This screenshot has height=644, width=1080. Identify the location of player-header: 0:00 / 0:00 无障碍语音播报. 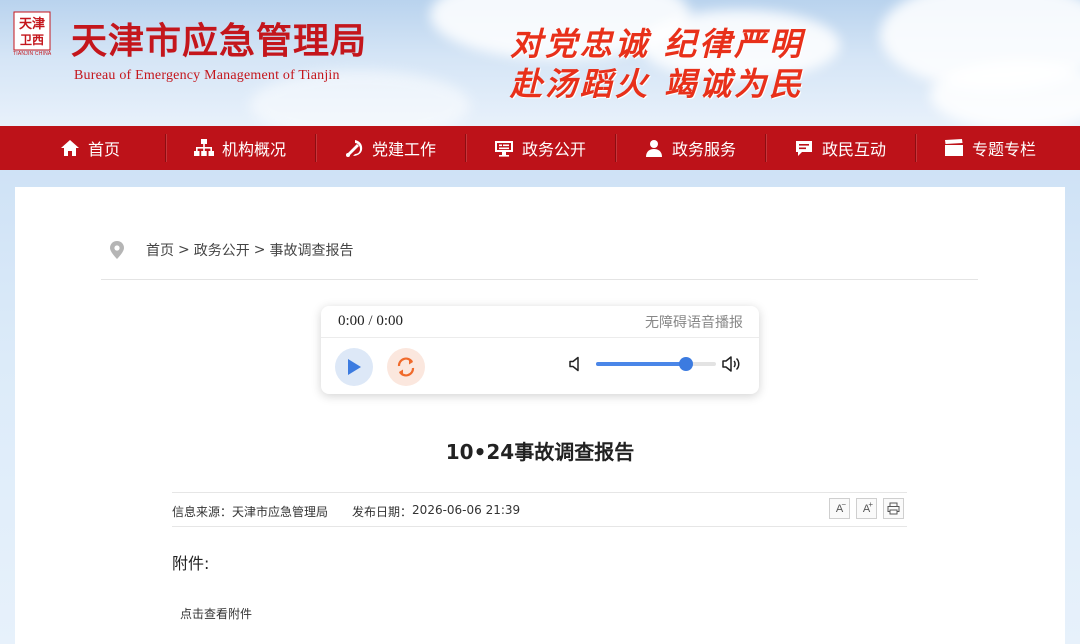
(540, 322).